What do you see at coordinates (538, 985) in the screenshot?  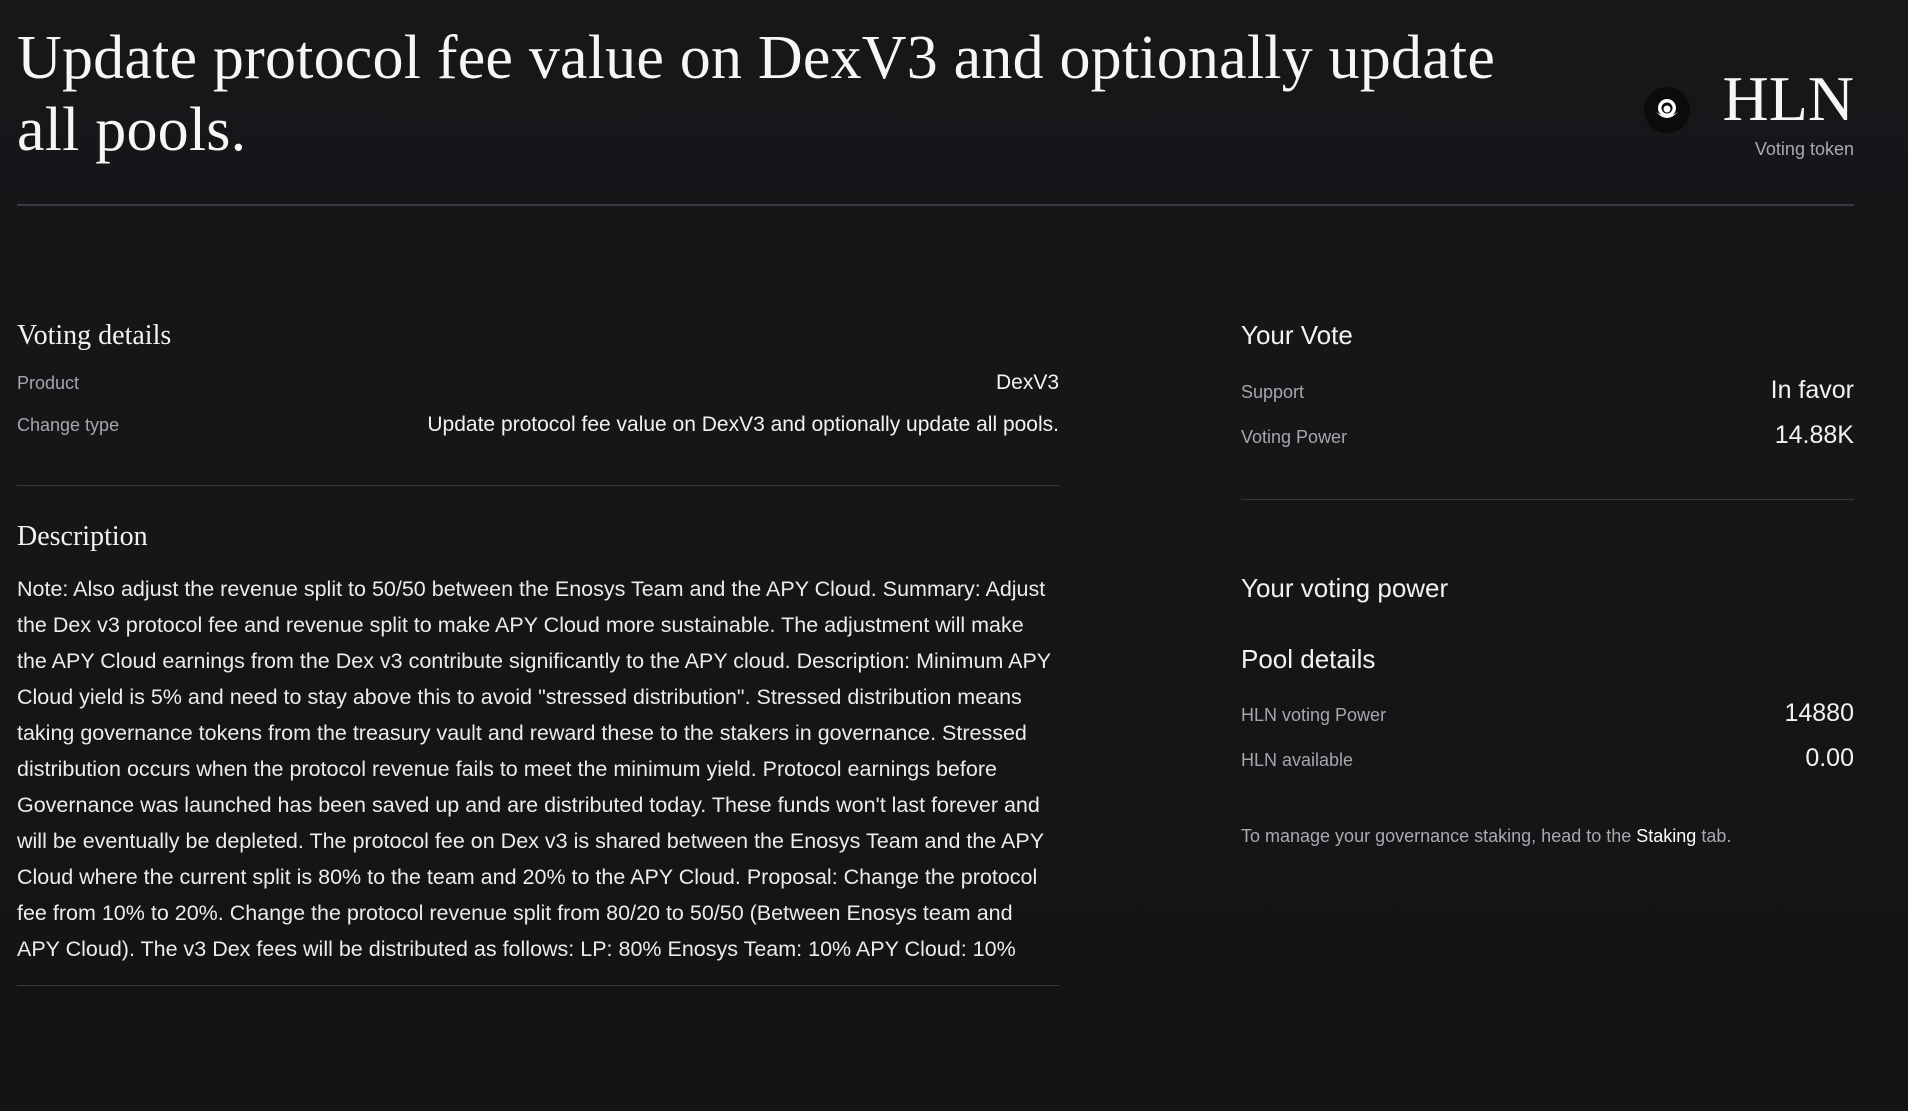 I see `description-divider` at bounding box center [538, 985].